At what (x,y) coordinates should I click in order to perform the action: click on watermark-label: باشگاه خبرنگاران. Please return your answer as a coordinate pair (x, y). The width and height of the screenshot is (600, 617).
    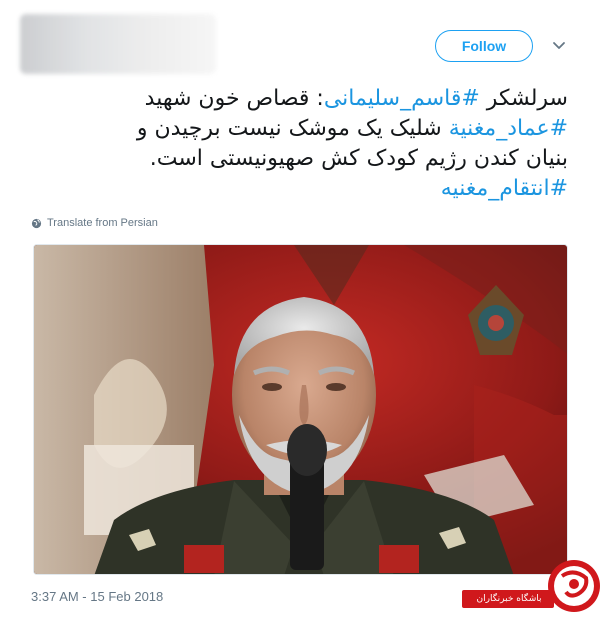
    Looking at the image, I should click on (509, 599).